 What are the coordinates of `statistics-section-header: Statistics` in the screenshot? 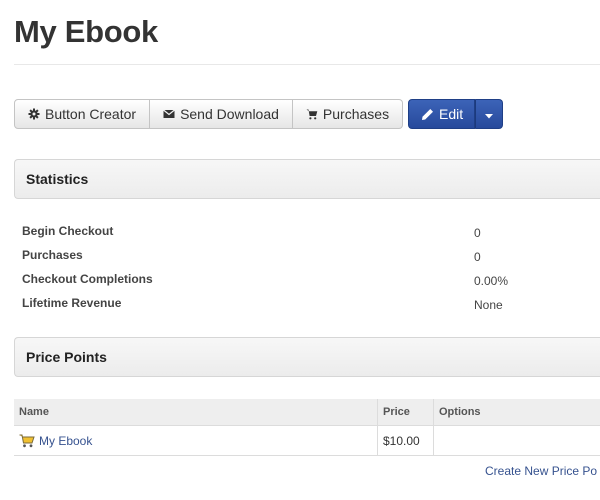 It's located at (307, 179).